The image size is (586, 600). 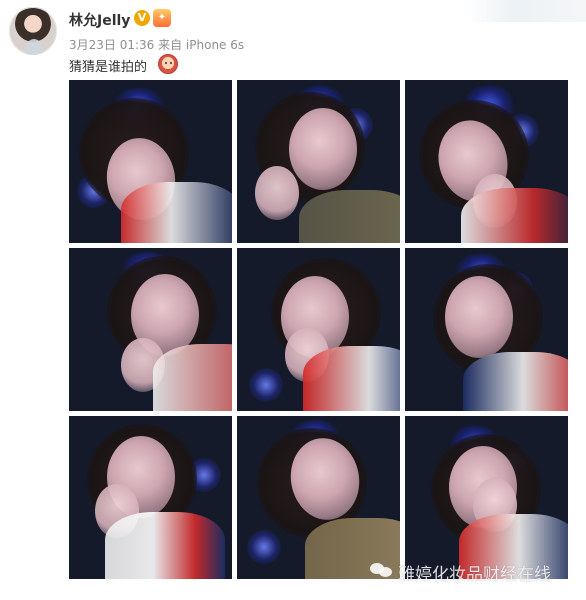 I want to click on user-name: 林允Jelly, so click(x=99, y=20).